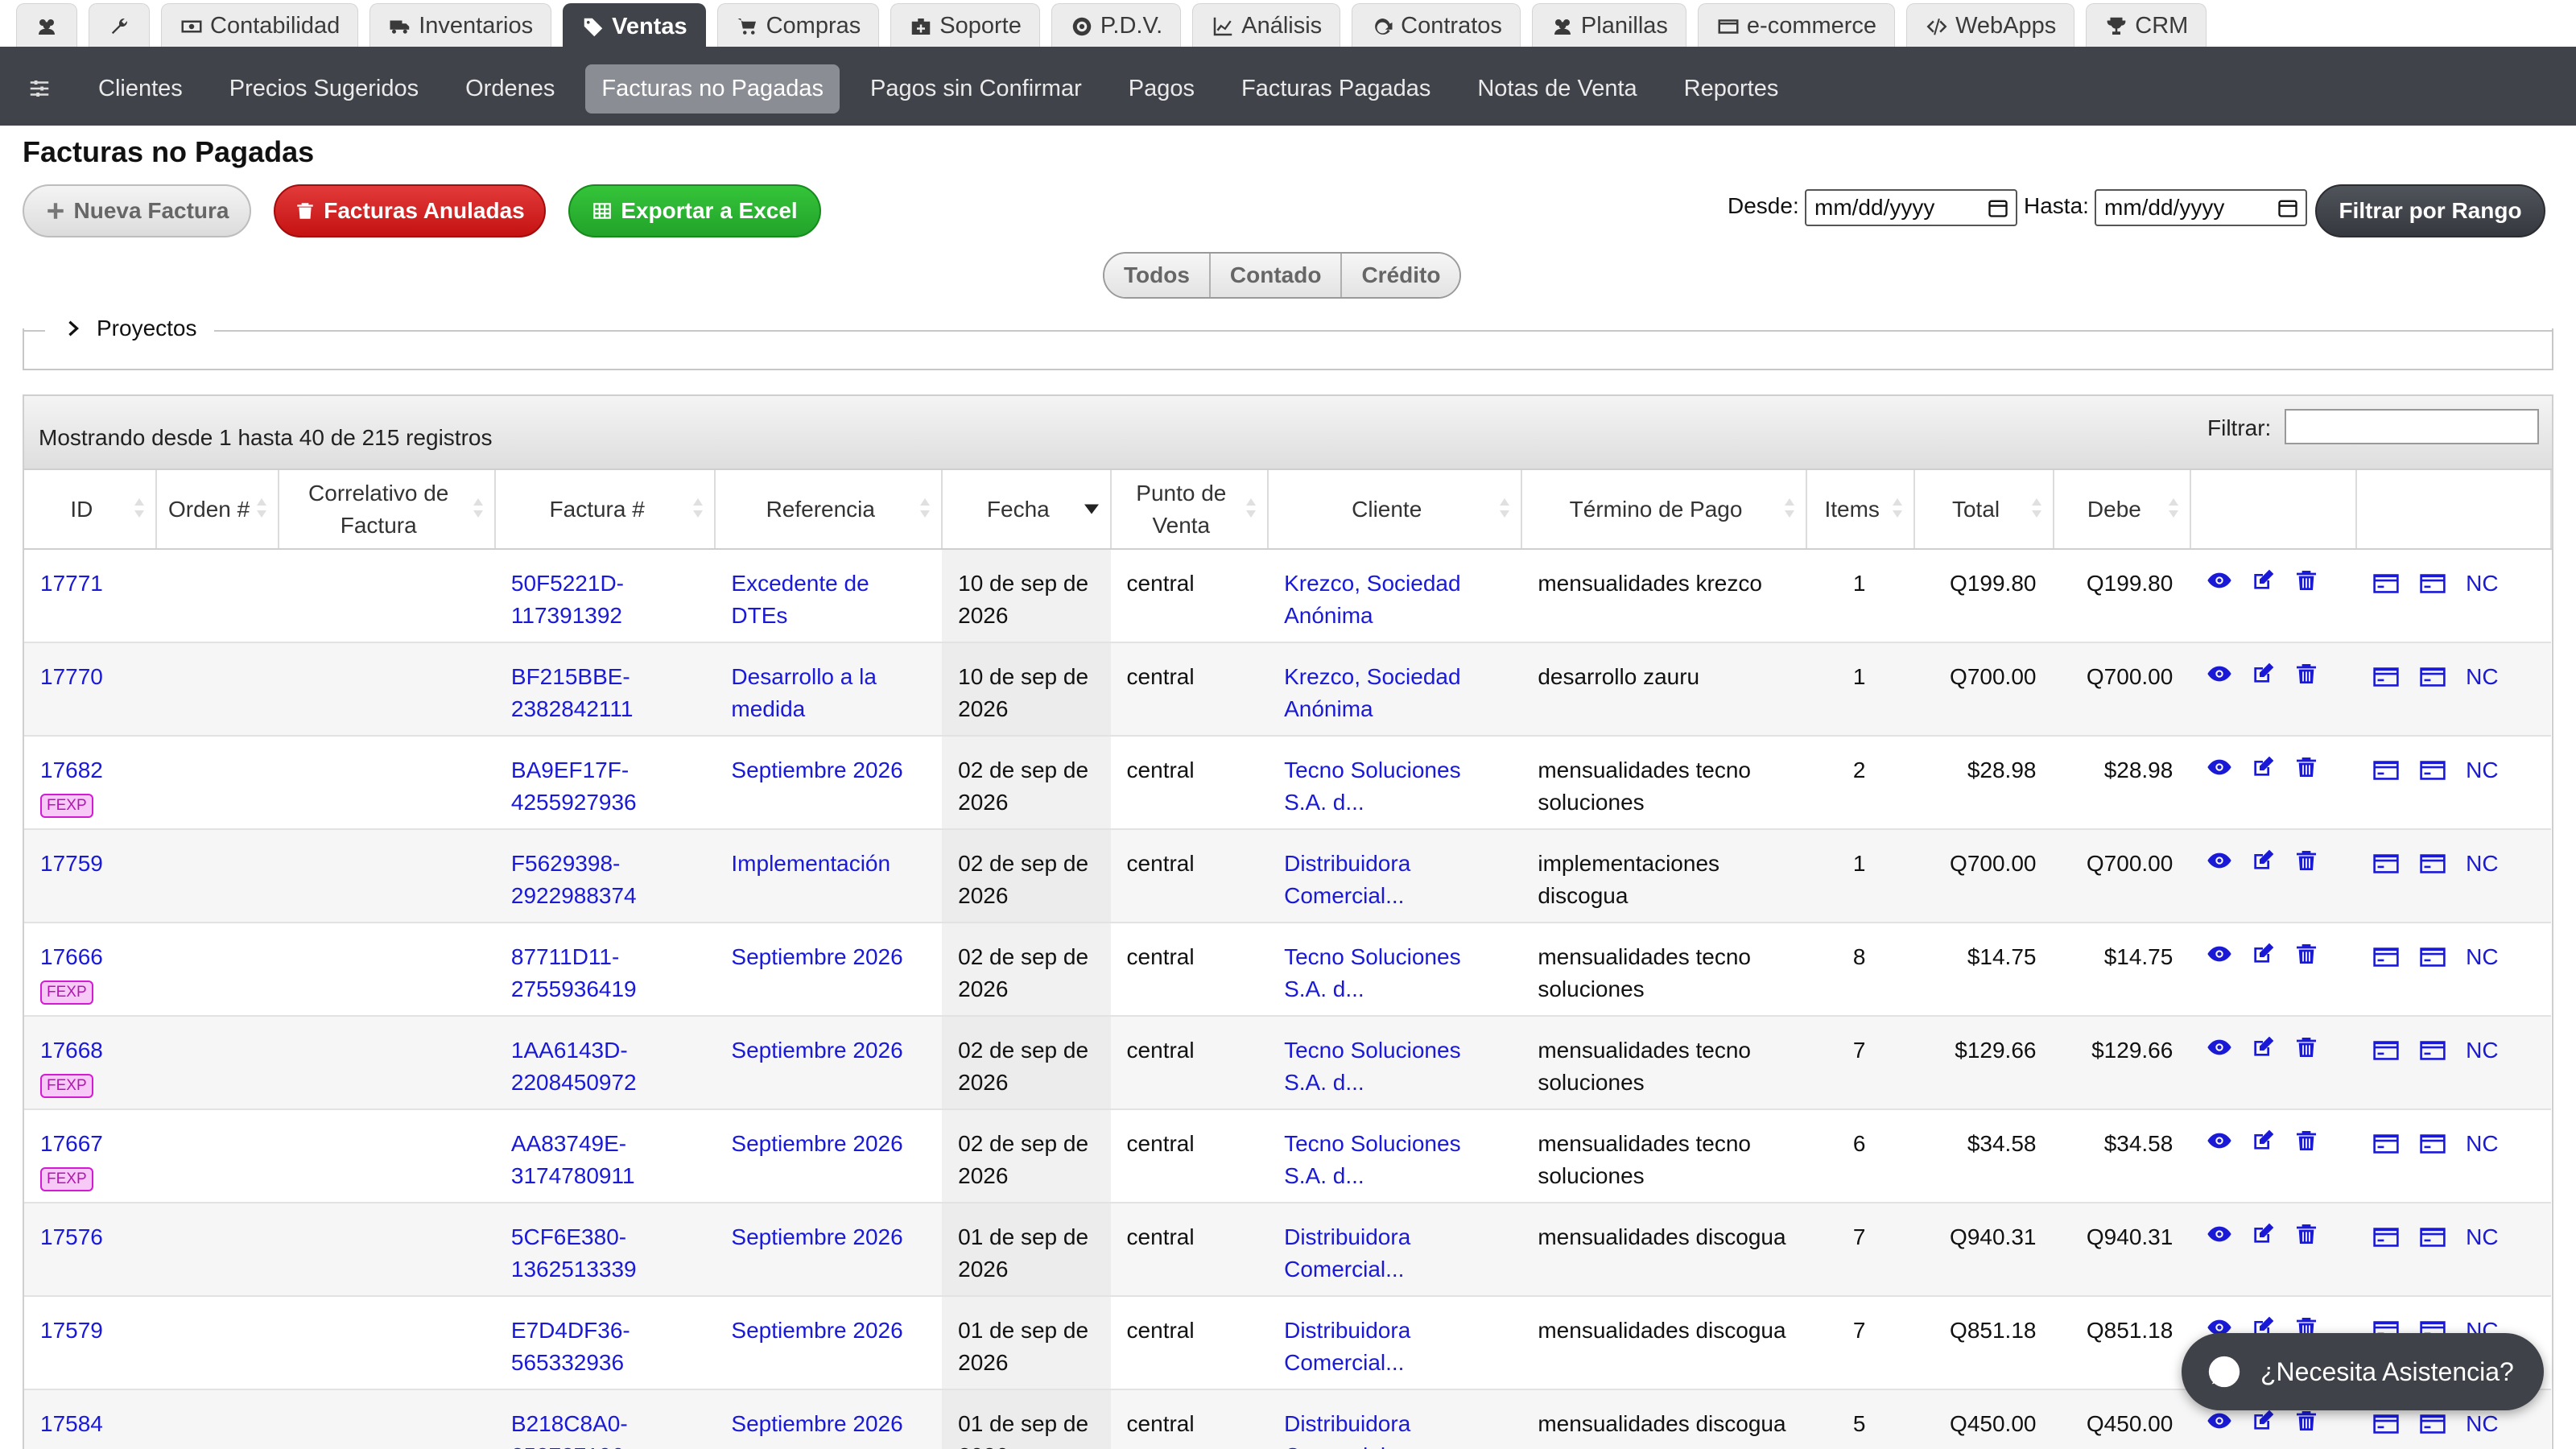  What do you see at coordinates (1990, 25) in the screenshot?
I see `module-tab-webapps: WebApps` at bounding box center [1990, 25].